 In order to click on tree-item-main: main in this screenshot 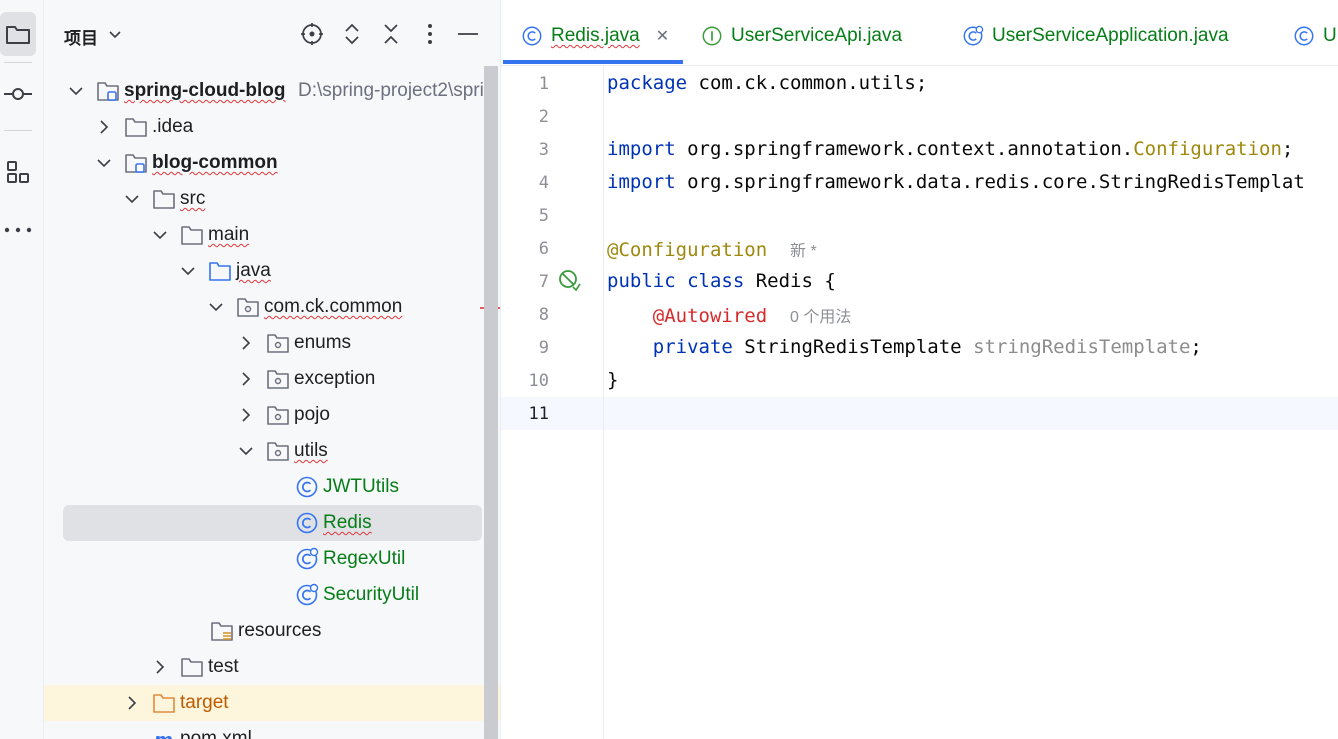, I will do `click(272, 235)`.